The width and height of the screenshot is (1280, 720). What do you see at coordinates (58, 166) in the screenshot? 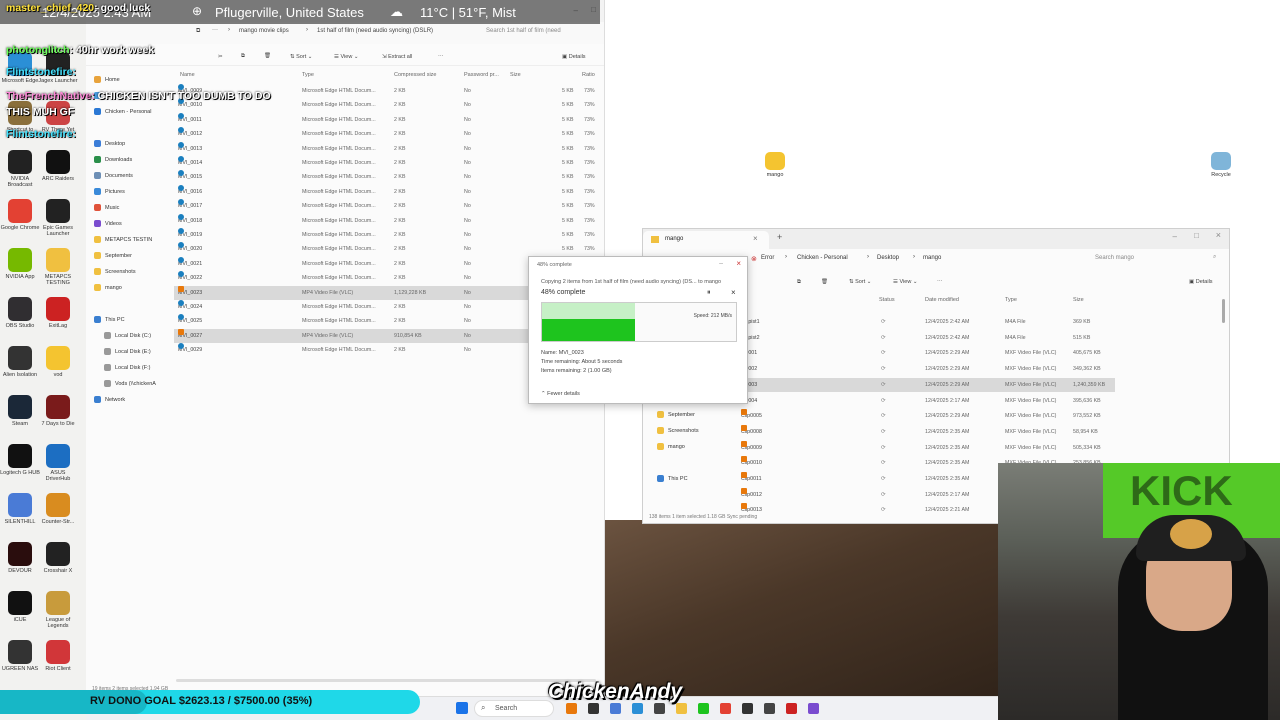
I see `desktop-icon: ARC Raiders` at bounding box center [58, 166].